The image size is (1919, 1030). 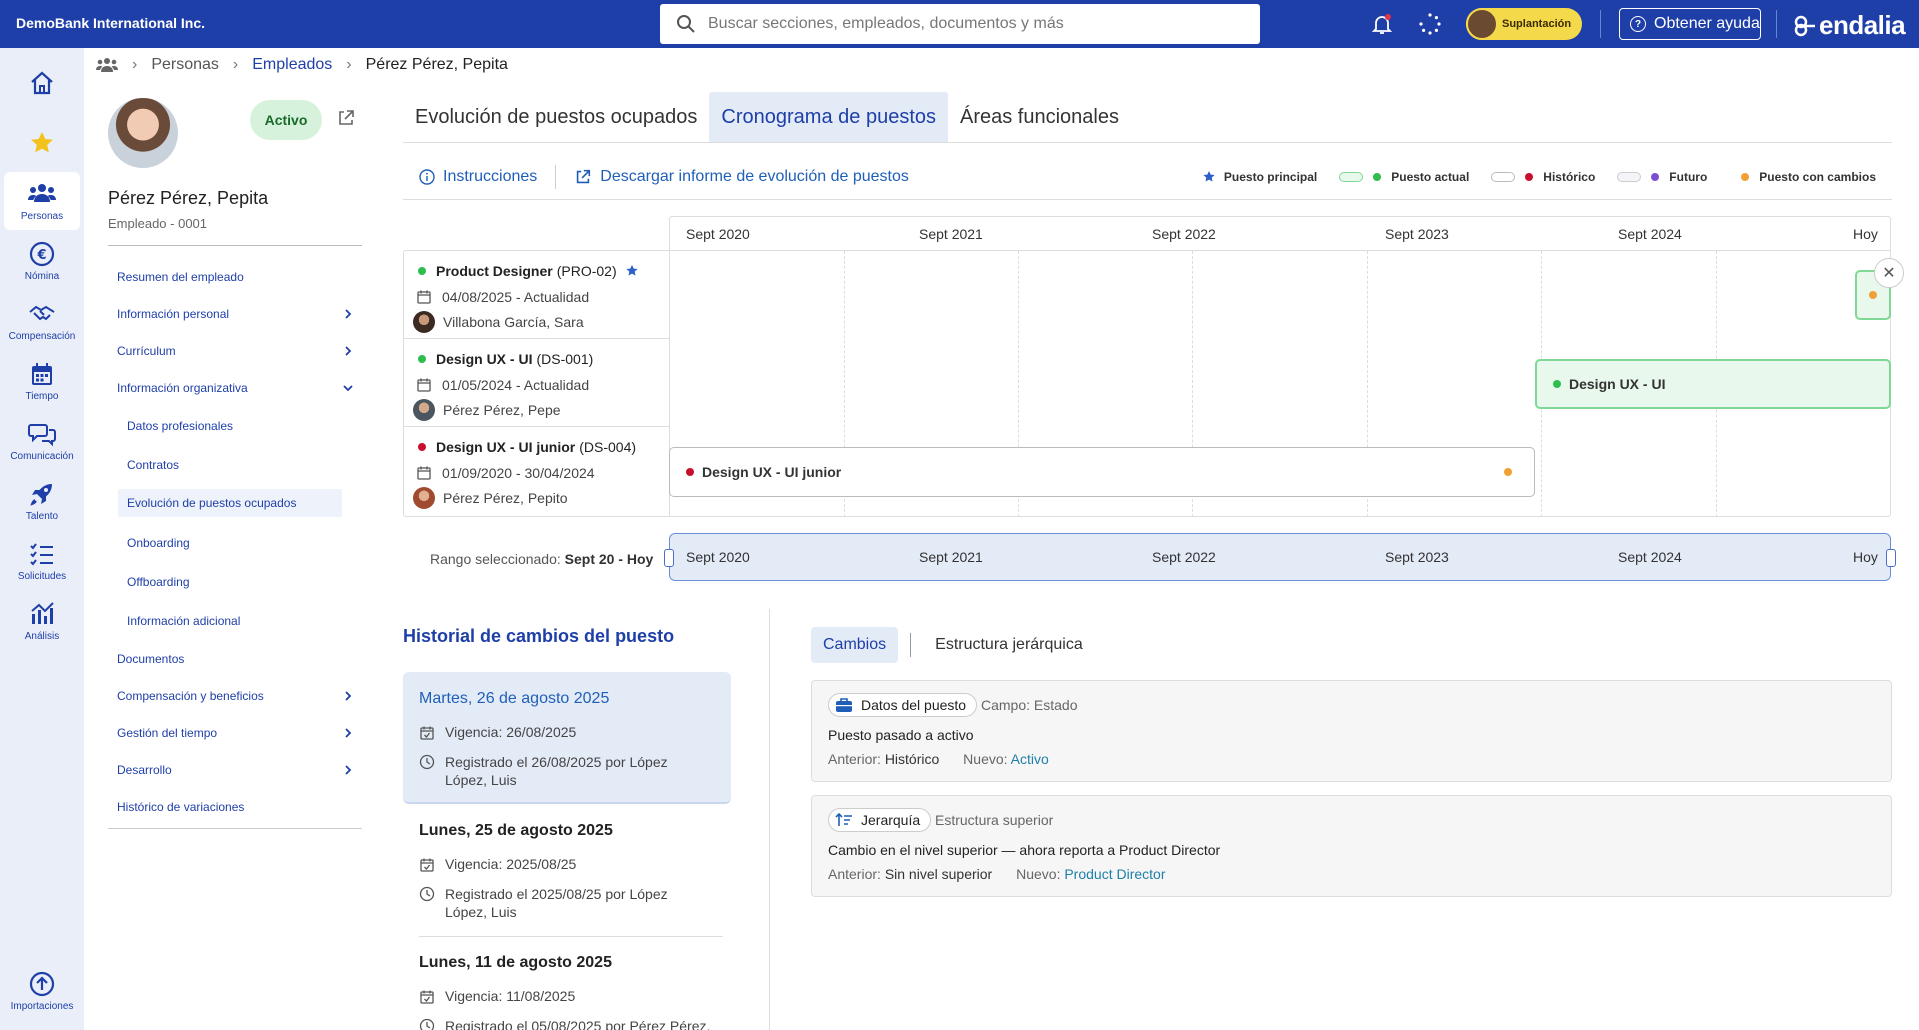 I want to click on menu-onboarding: Onboarding, so click(x=235, y=542).